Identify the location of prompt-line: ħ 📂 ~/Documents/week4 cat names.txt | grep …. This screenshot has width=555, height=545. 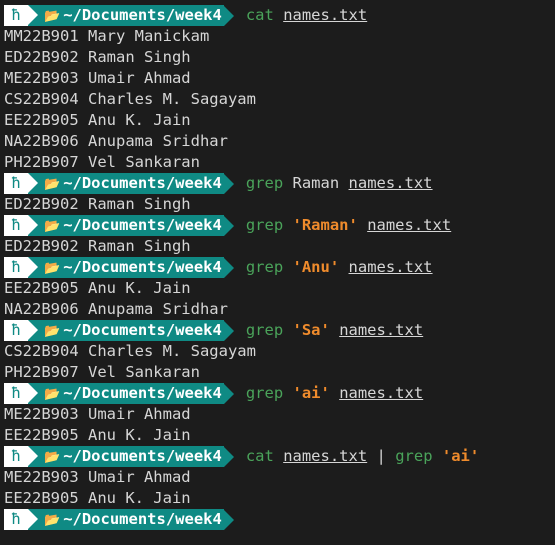
(277, 456).